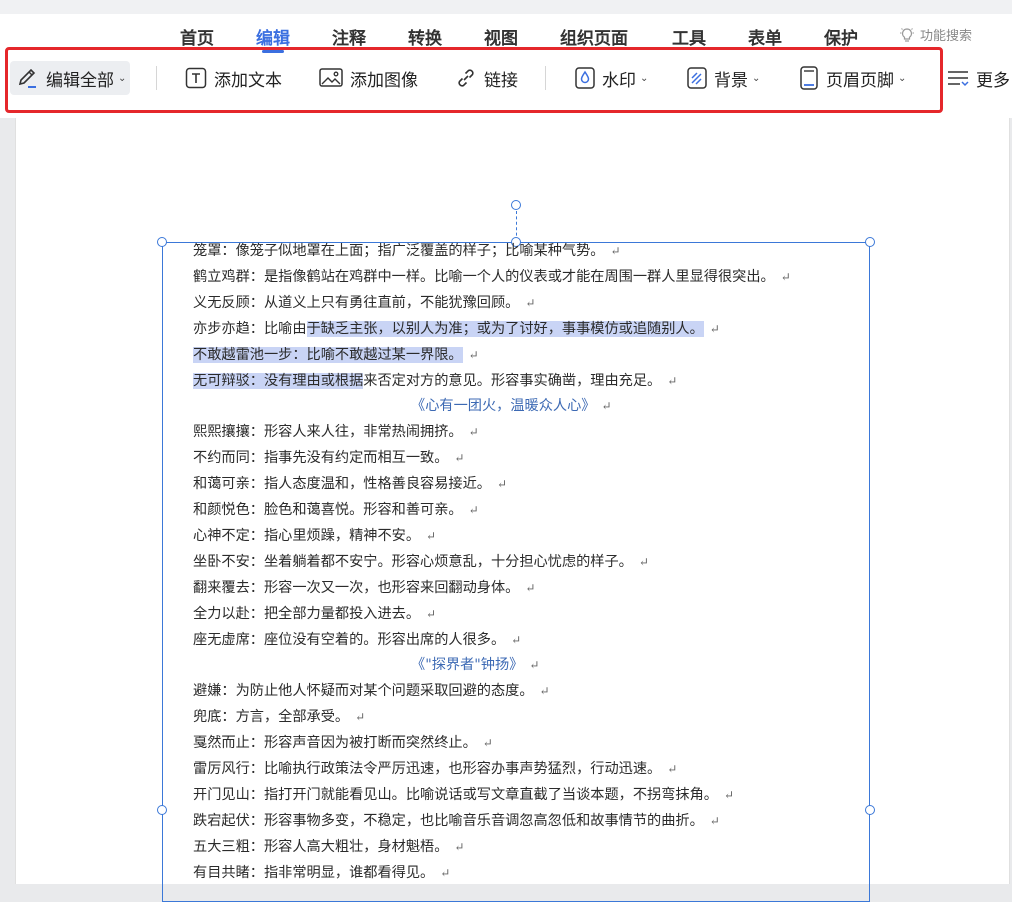 This screenshot has width=1012, height=902. I want to click on text-line: 心神不定：指心里烦躁，精神不安。 ↵, so click(314, 536).